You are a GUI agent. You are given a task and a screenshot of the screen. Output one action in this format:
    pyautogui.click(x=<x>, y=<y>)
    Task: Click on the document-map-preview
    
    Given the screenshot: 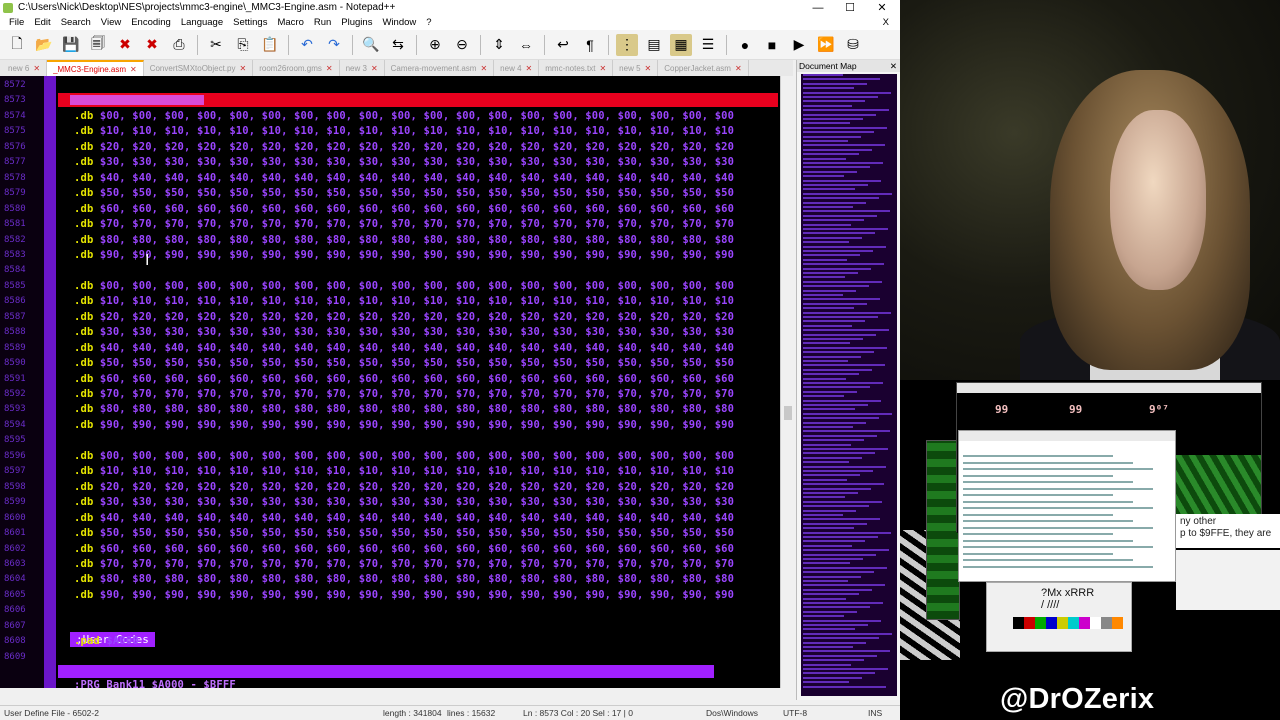 What is the action you would take?
    pyautogui.click(x=849, y=385)
    